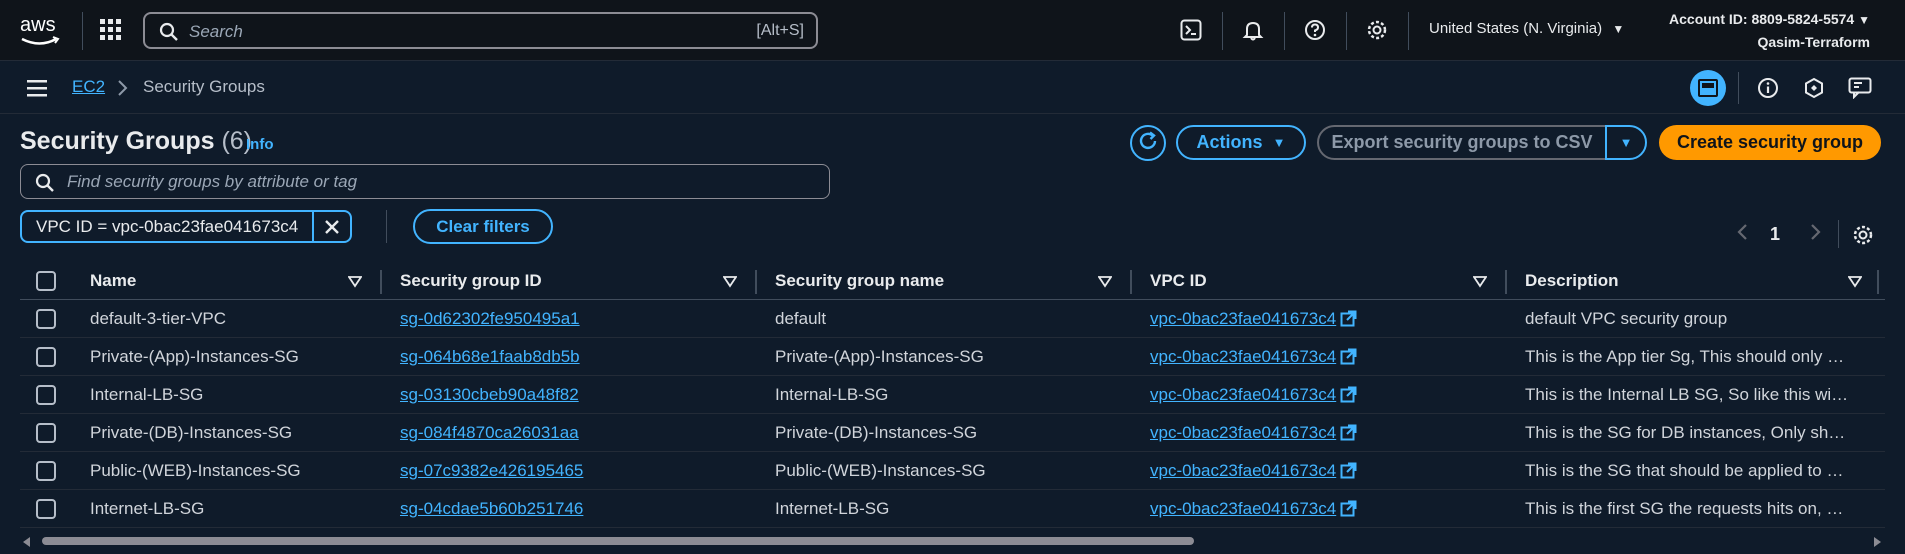  I want to click on menu-icon, so click(38, 90).